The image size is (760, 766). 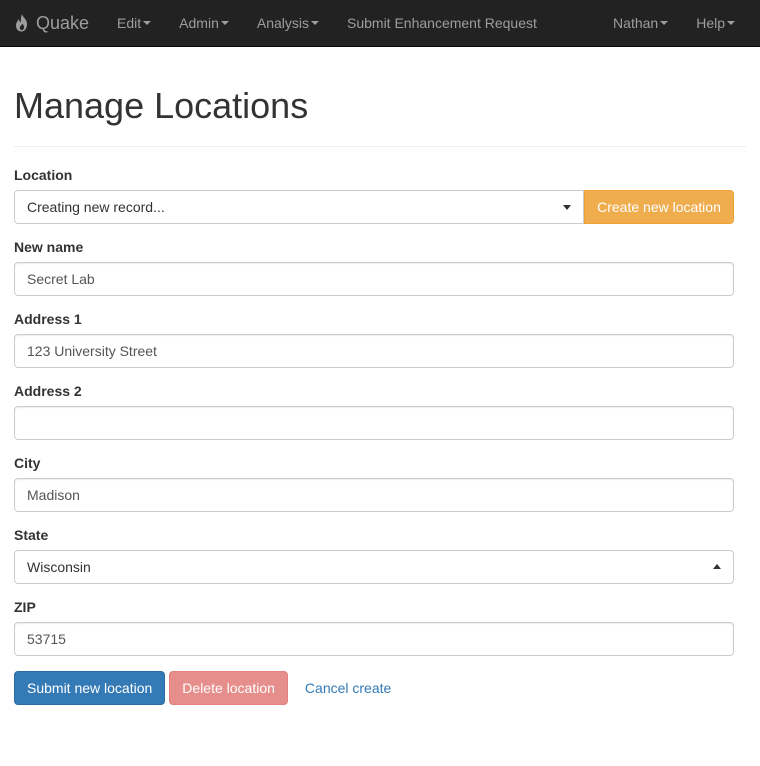 I want to click on nav-help-label: Help, so click(x=710, y=23).